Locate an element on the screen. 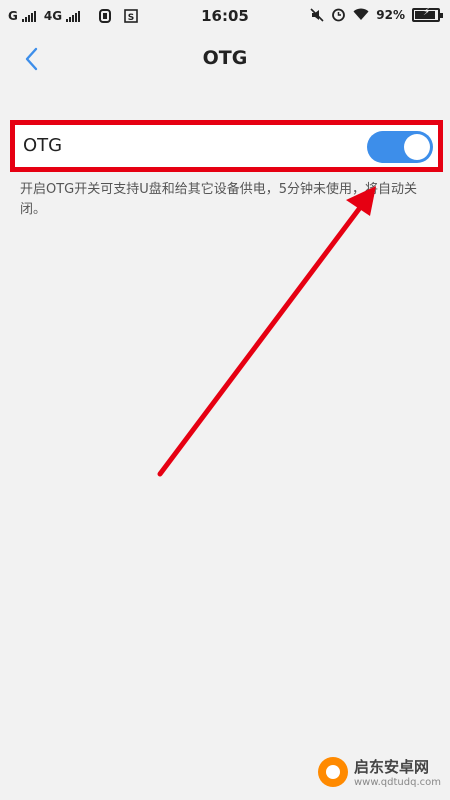 This screenshot has width=450, height=800. otg-description: 开启OTG开关可支持U盘和给其它设备供电，5分钟未使用，将自动关闭。 is located at coordinates (219, 199).